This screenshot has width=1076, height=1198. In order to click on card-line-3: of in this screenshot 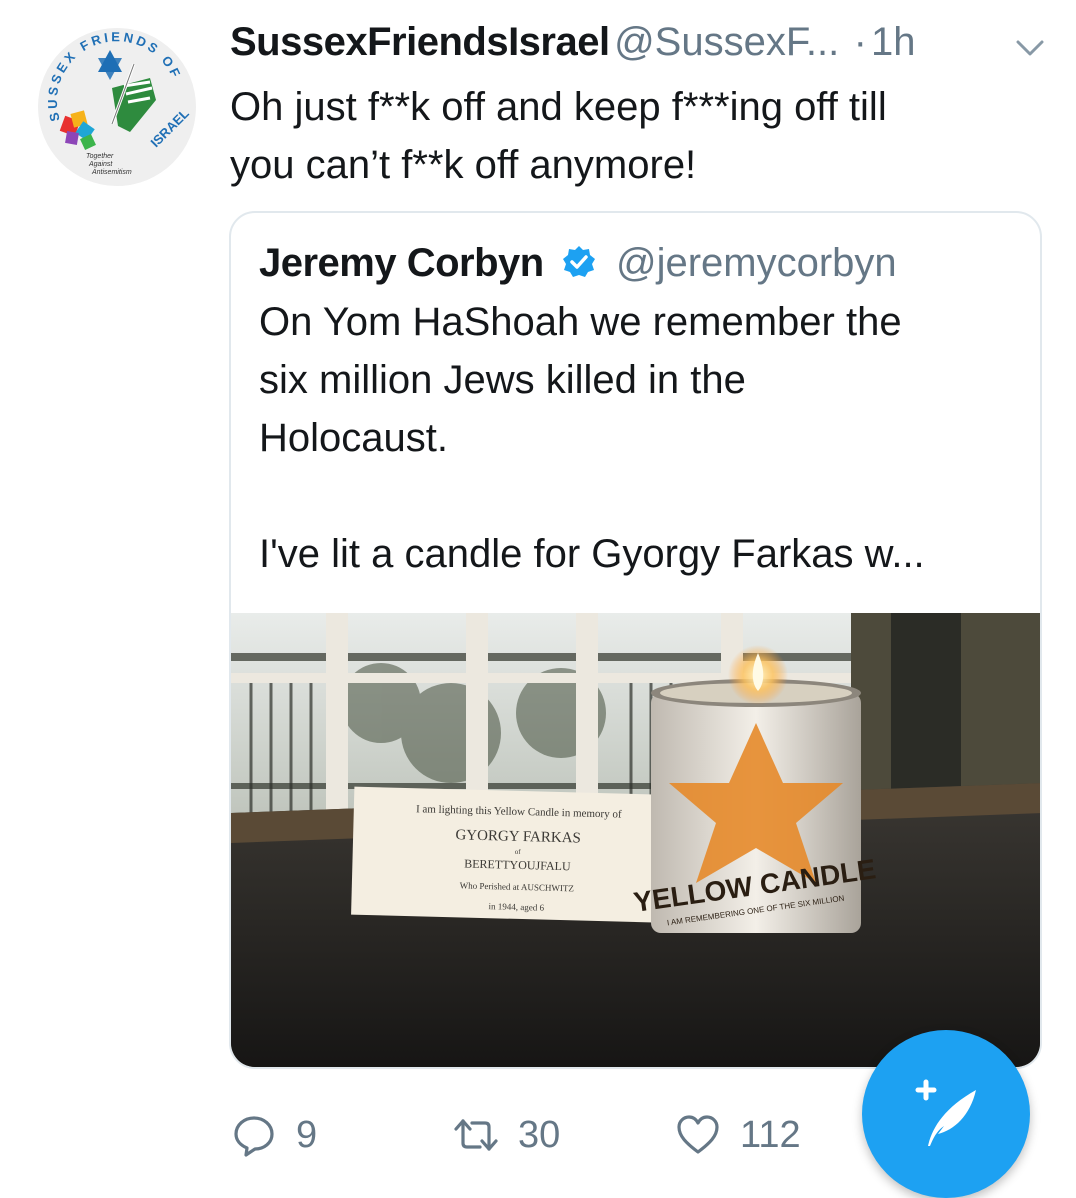, I will do `click(518, 852)`.